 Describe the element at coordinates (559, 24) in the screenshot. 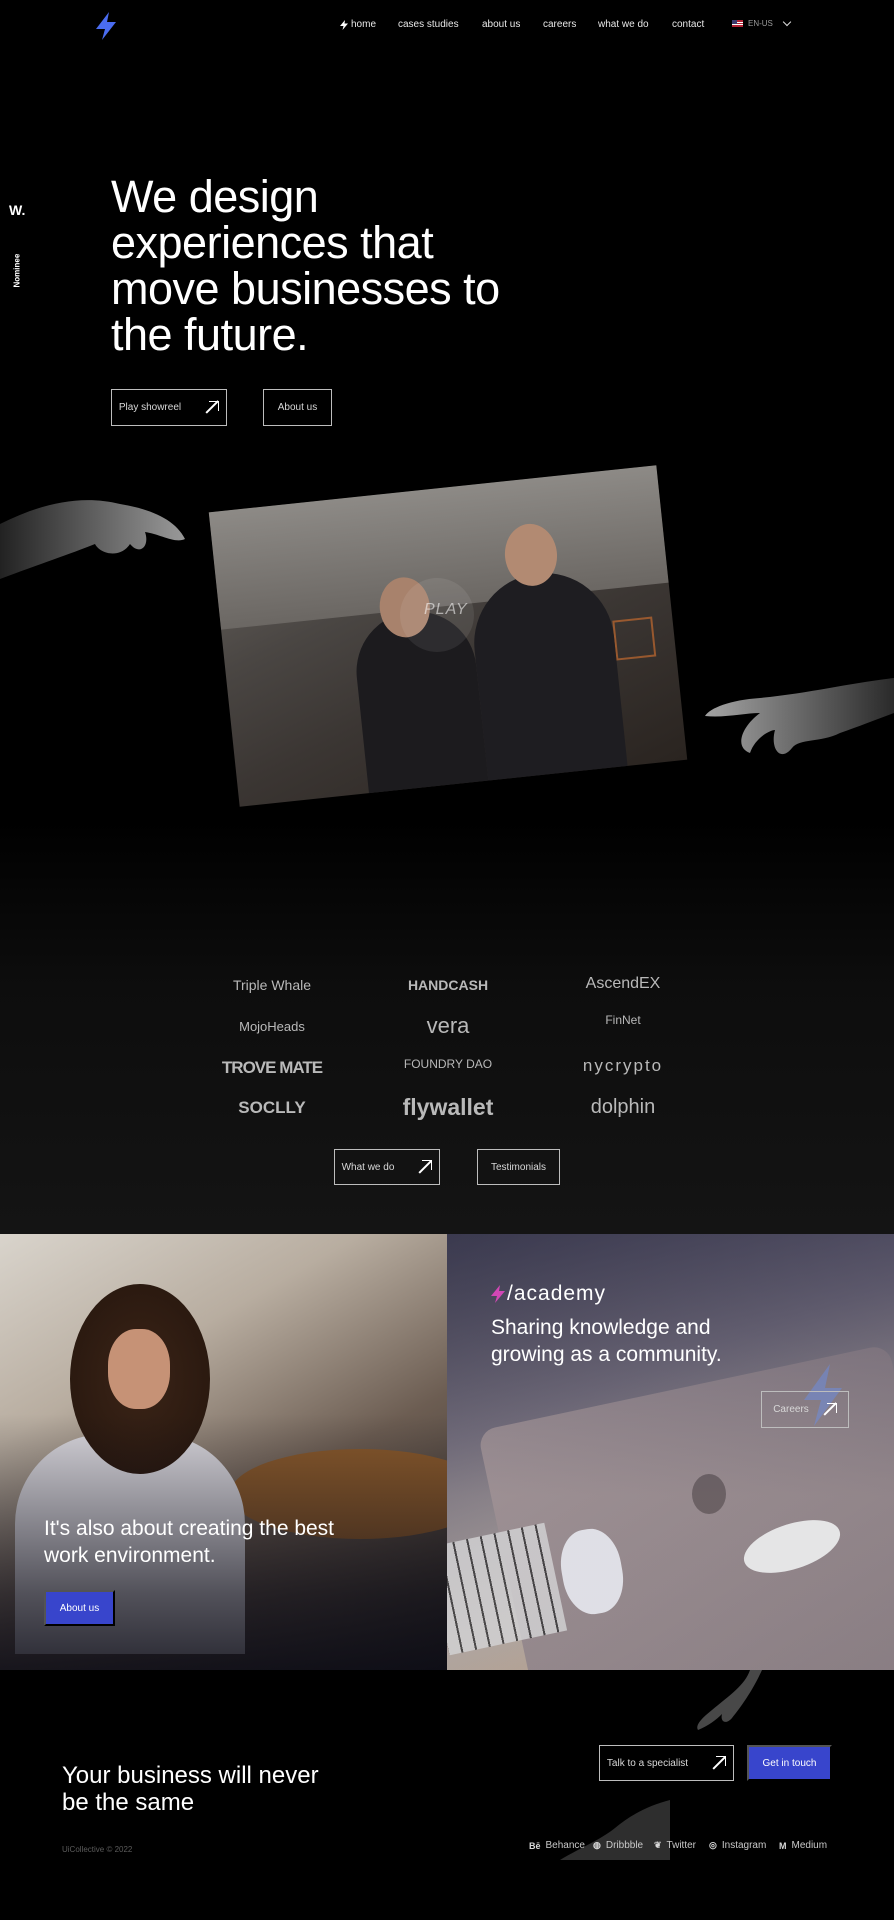

I see `nav-careers: careers` at that location.